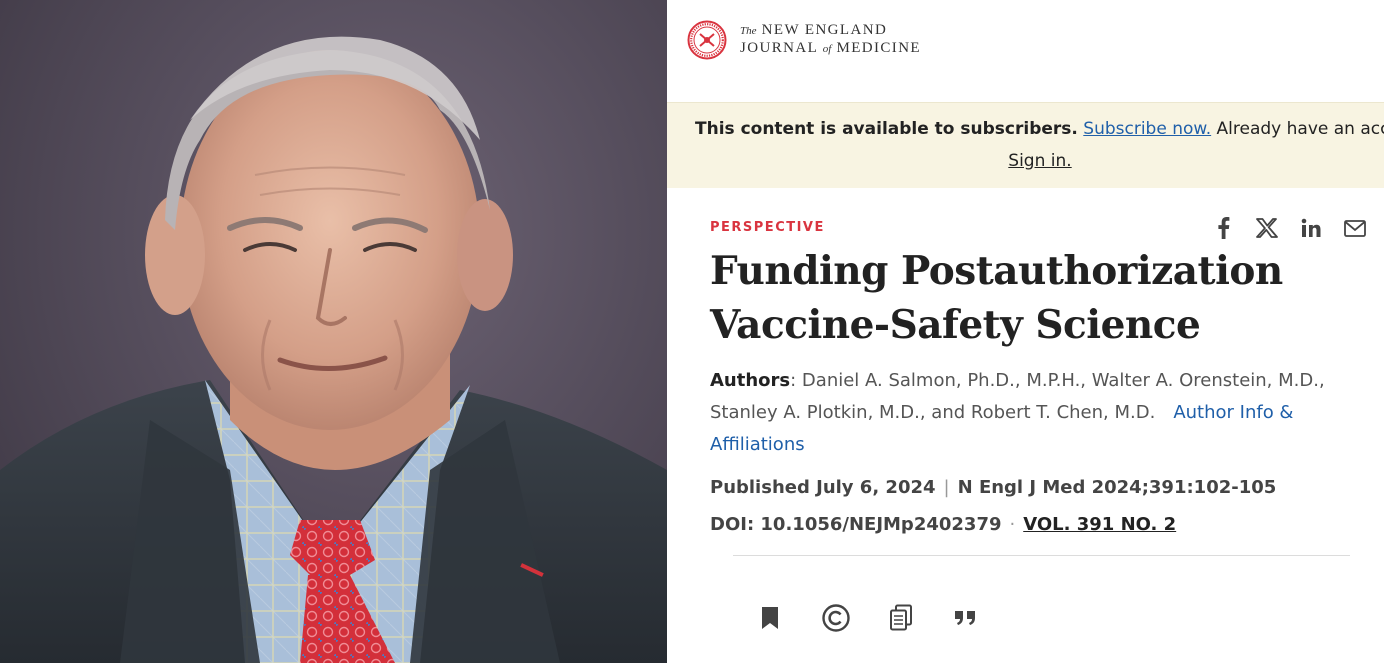  I want to click on copyright-icon, so click(836, 618).